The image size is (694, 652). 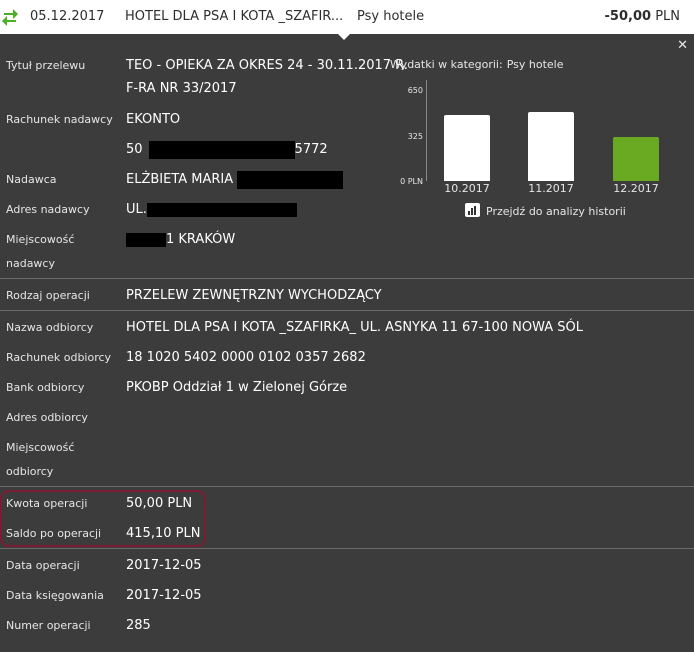 I want to click on history-analysis-link: Przejdź do analizy historii, so click(x=545, y=210).